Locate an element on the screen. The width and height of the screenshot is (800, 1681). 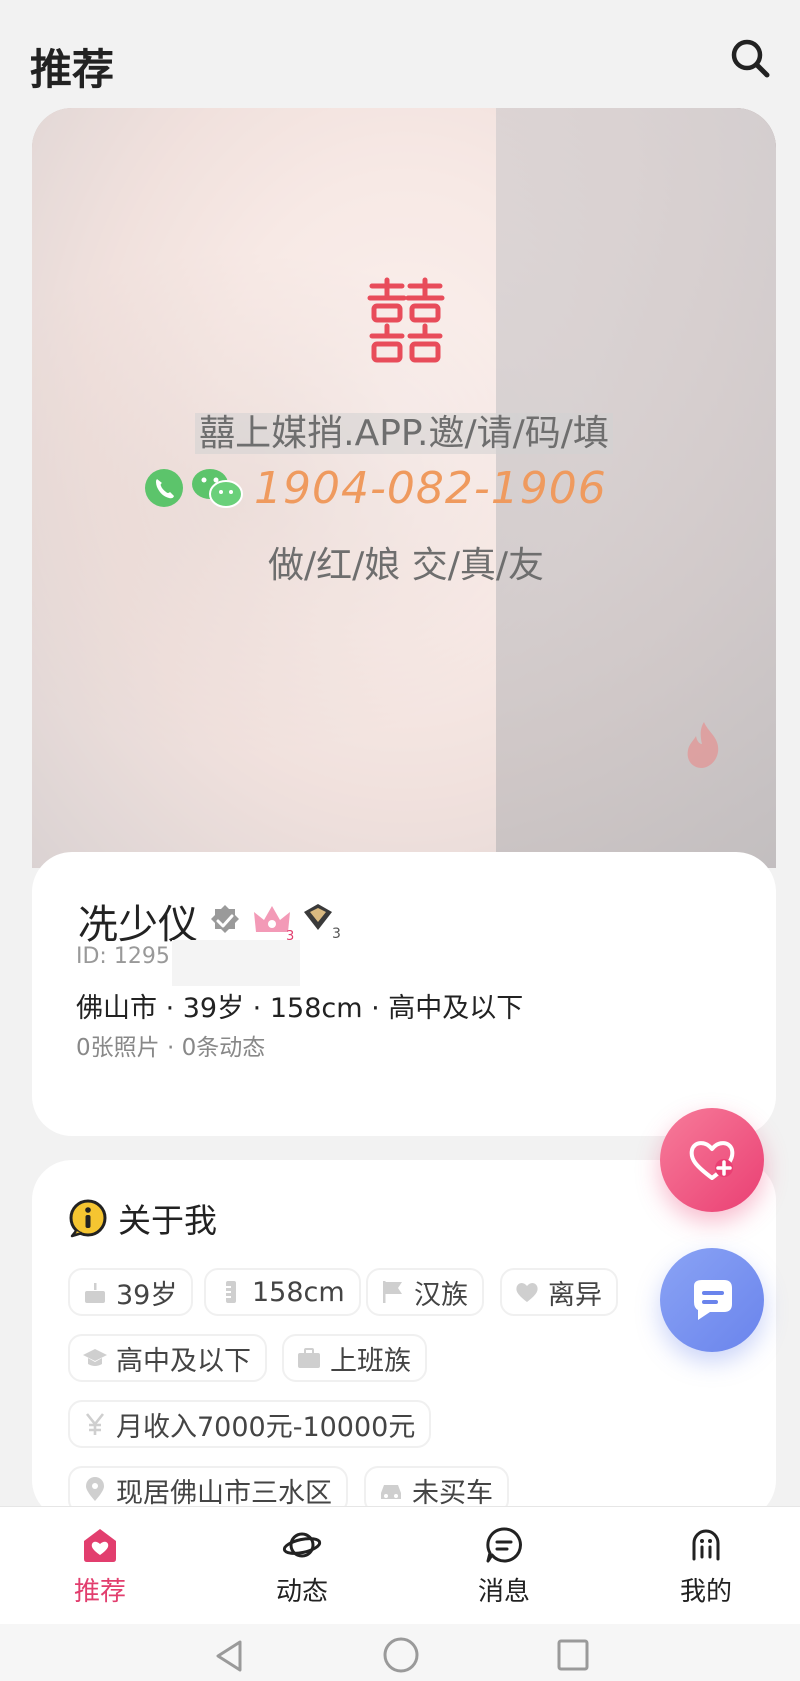
tag-label: 上班族 is located at coordinates (370, 1361).